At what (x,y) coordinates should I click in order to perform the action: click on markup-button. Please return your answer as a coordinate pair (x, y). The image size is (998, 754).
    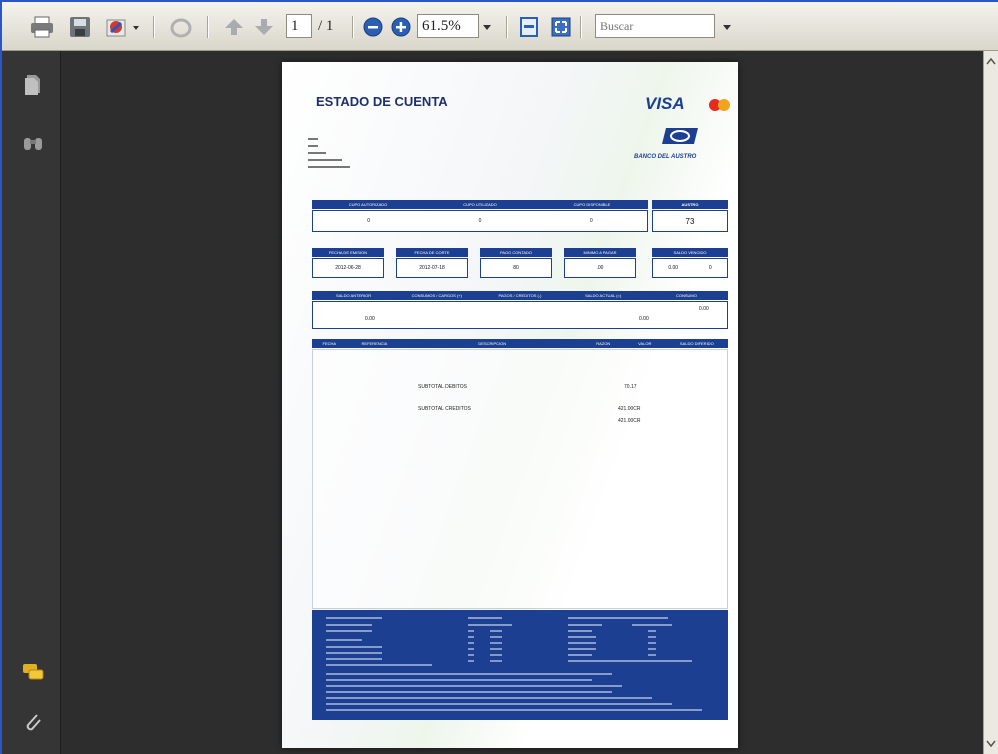
    Looking at the image, I should click on (181, 27).